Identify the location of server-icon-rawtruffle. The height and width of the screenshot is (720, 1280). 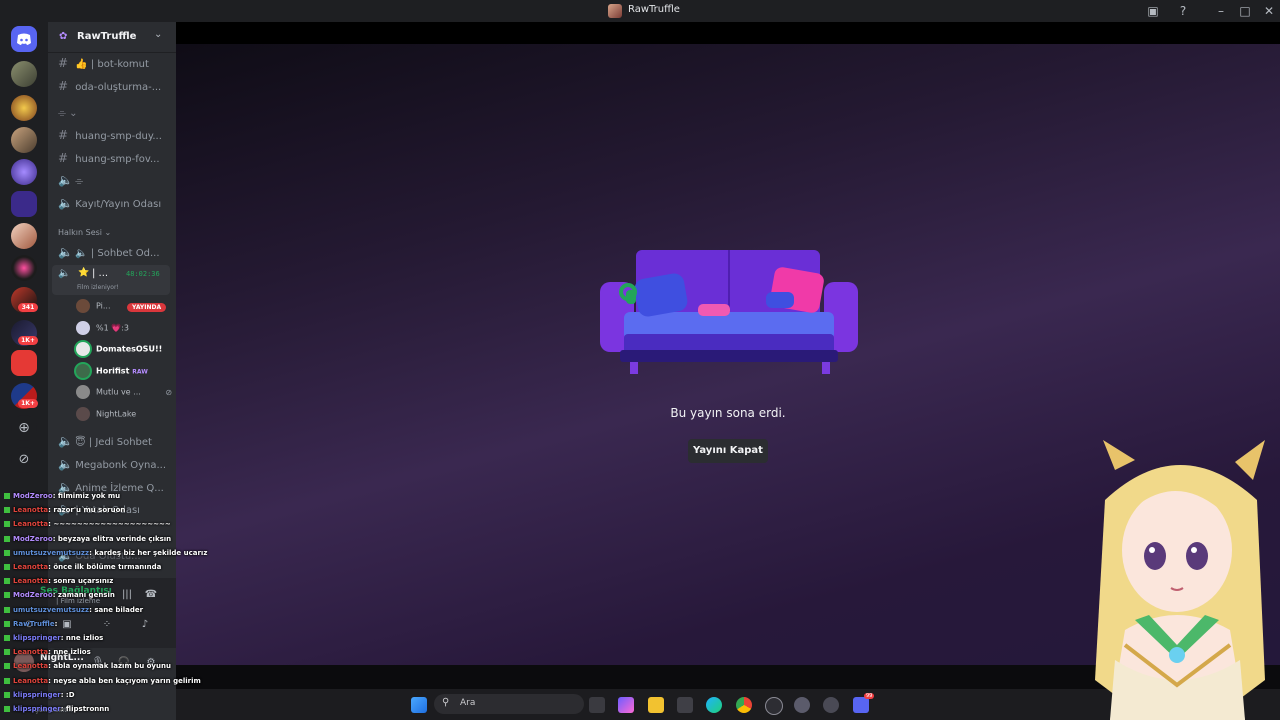
(24, 236).